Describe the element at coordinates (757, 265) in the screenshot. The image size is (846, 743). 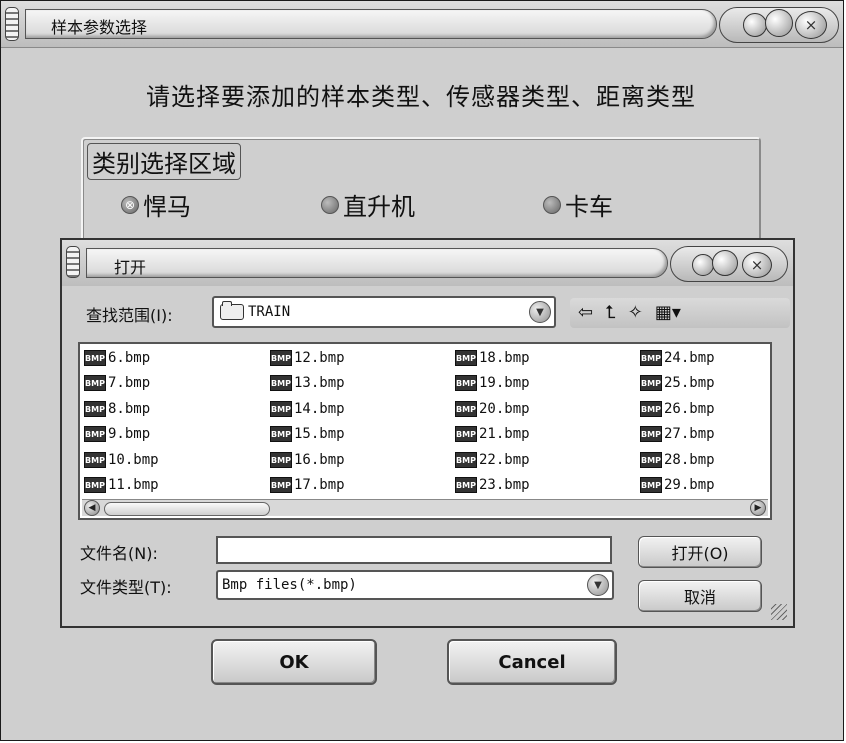
I see `dialog-close-icon: ×` at that location.